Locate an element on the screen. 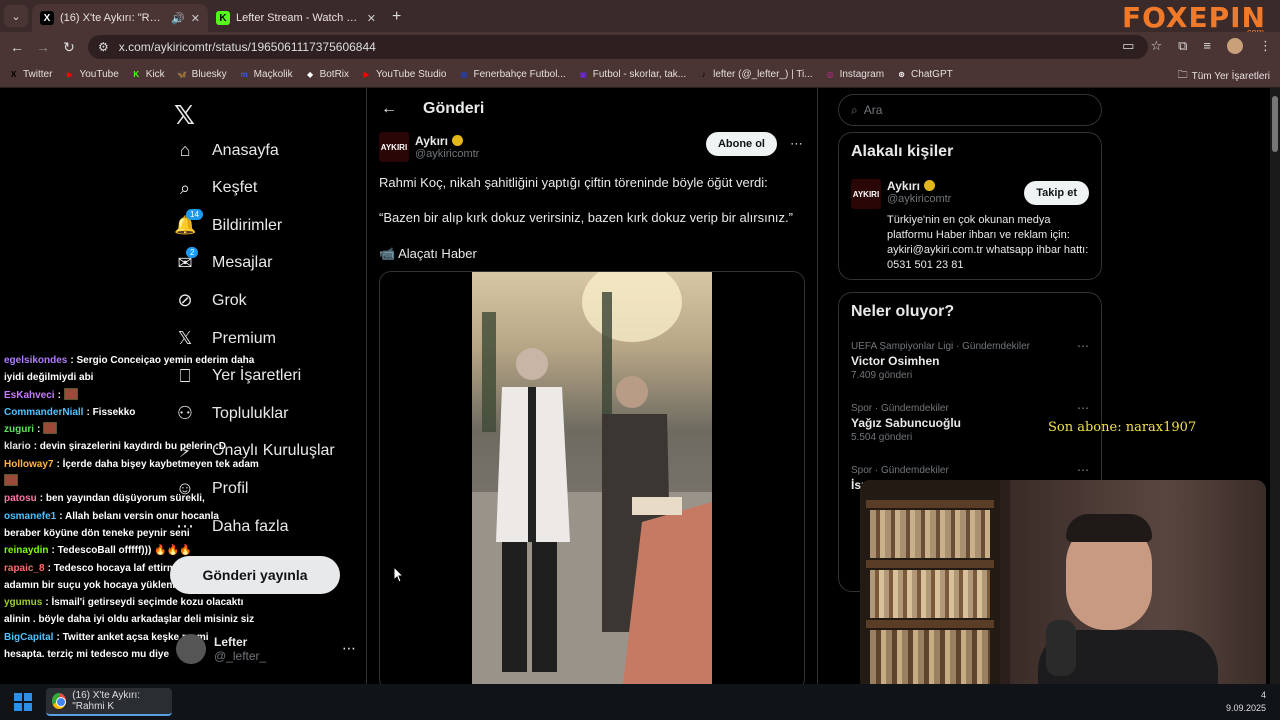  system-clock: 4 9.09.2025 is located at coordinates (1246, 702).